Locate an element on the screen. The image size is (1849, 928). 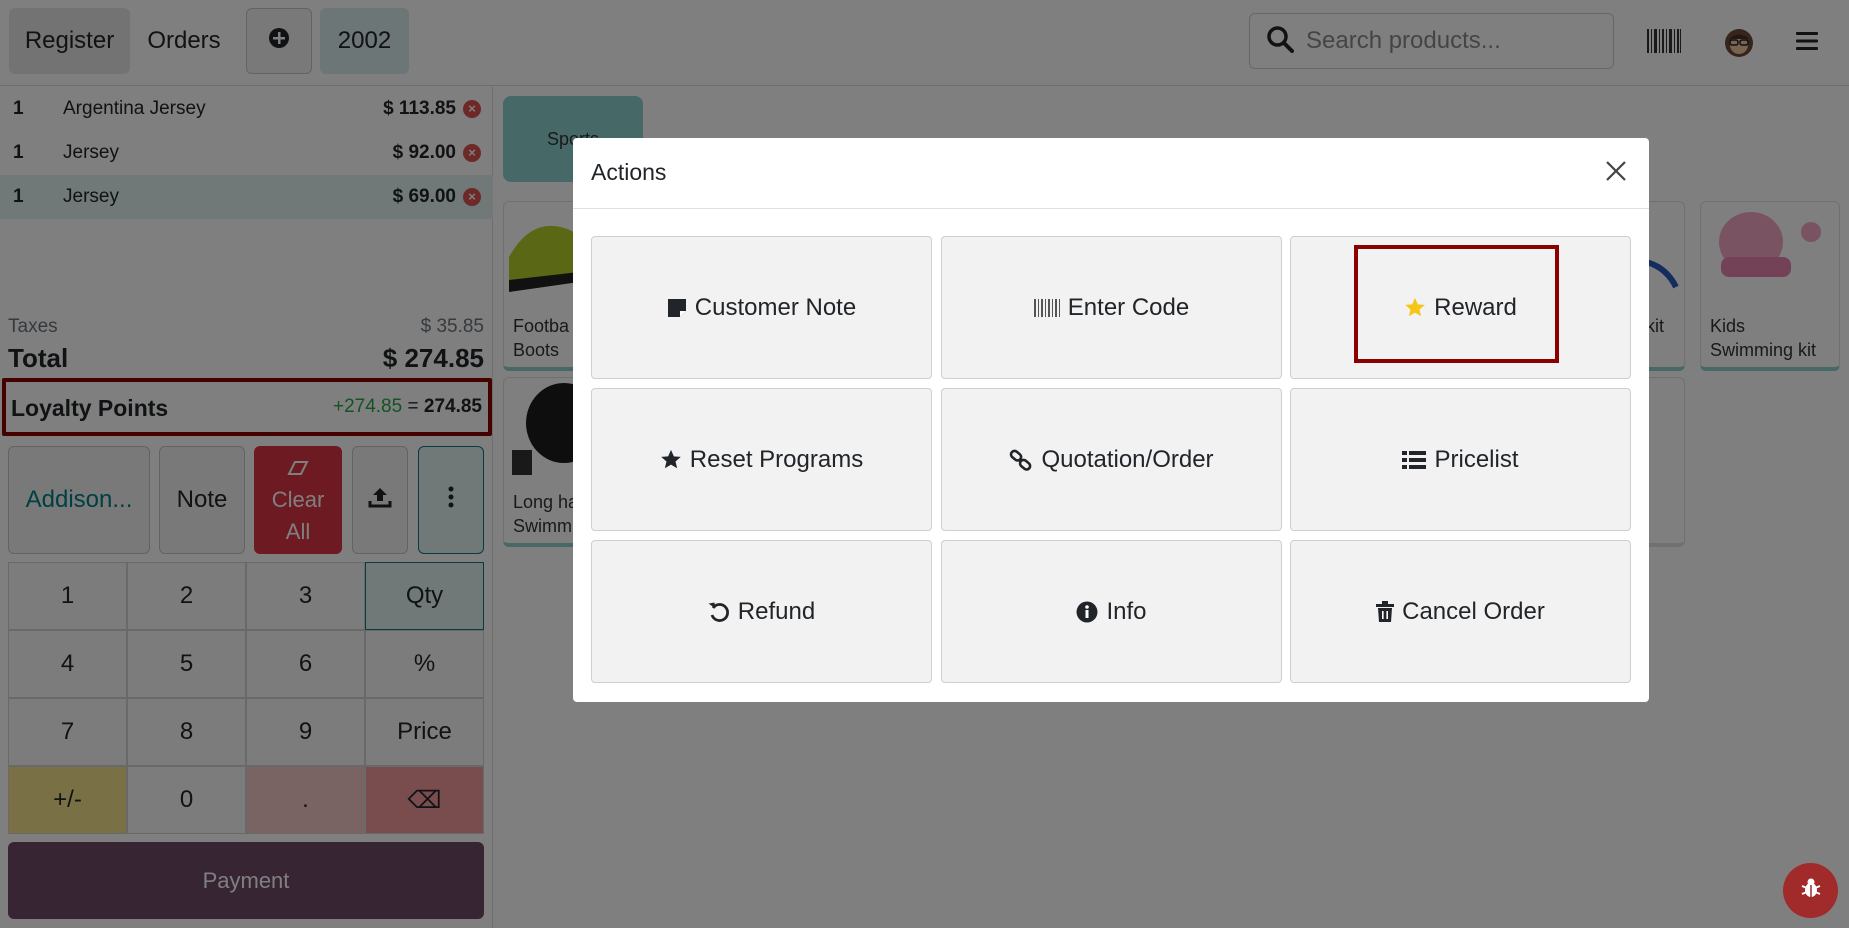
reset-programs-button: Reset Programs is located at coordinates (761, 459).